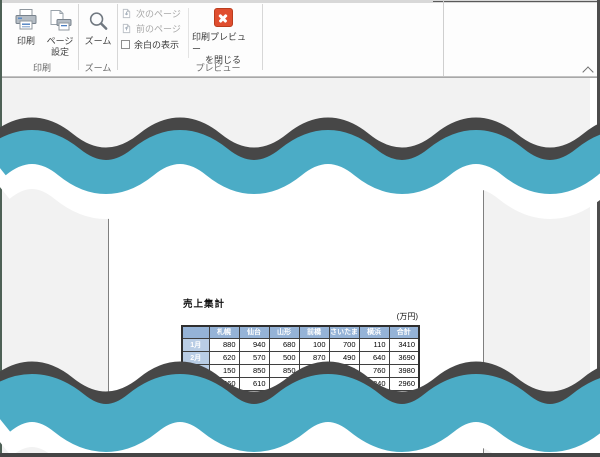  What do you see at coordinates (204, 304) in the screenshot?
I see `sheet-title: 売上集計` at bounding box center [204, 304].